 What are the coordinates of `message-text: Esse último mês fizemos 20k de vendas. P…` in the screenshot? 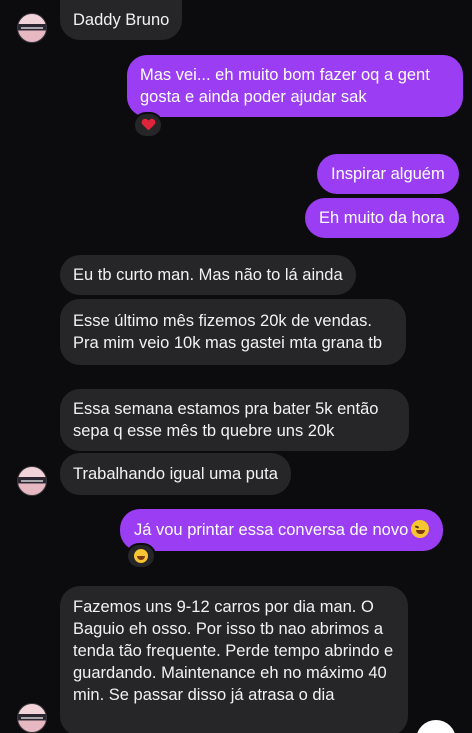 It's located at (228, 332).